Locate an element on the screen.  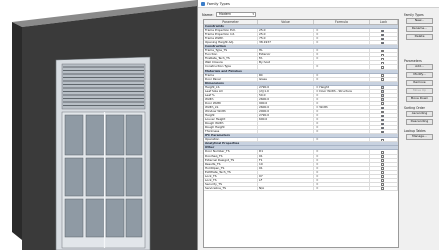
parameter-value-field: RC is located at coordinates (286, 75).